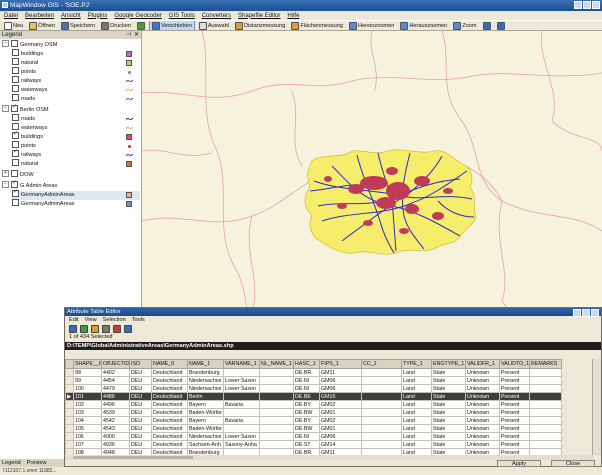  I want to click on table-cell: 104, so click(87, 420).